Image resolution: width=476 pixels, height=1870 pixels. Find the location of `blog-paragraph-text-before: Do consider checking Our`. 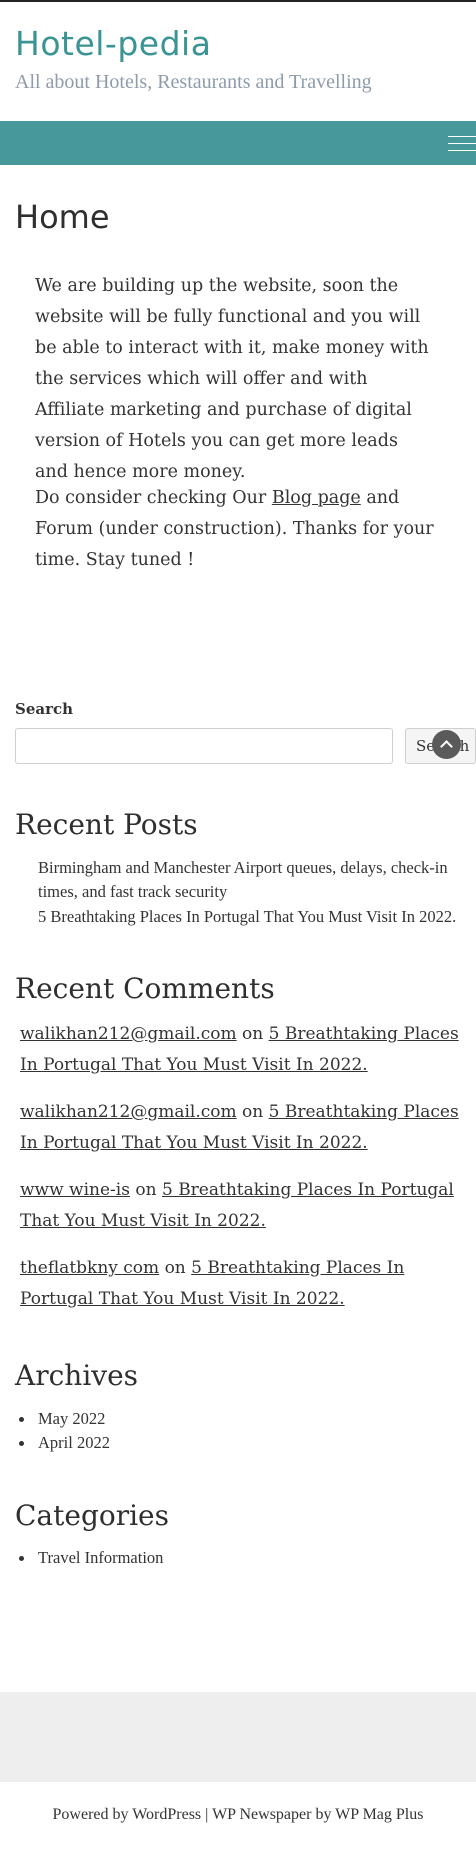

blog-paragraph-text-before: Do consider checking Our is located at coordinates (153, 498).